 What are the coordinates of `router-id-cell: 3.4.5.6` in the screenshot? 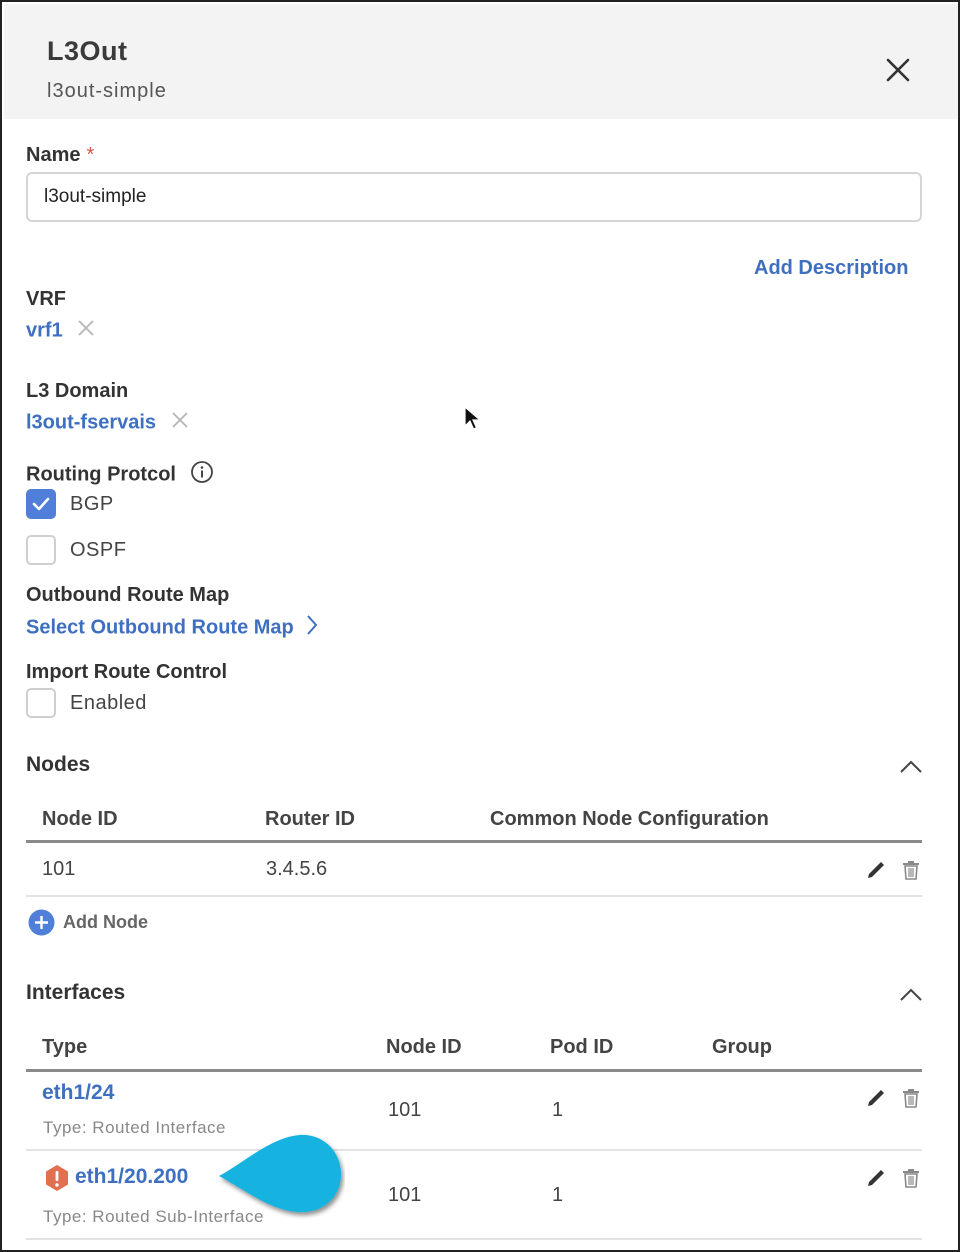 It's located at (297, 869).